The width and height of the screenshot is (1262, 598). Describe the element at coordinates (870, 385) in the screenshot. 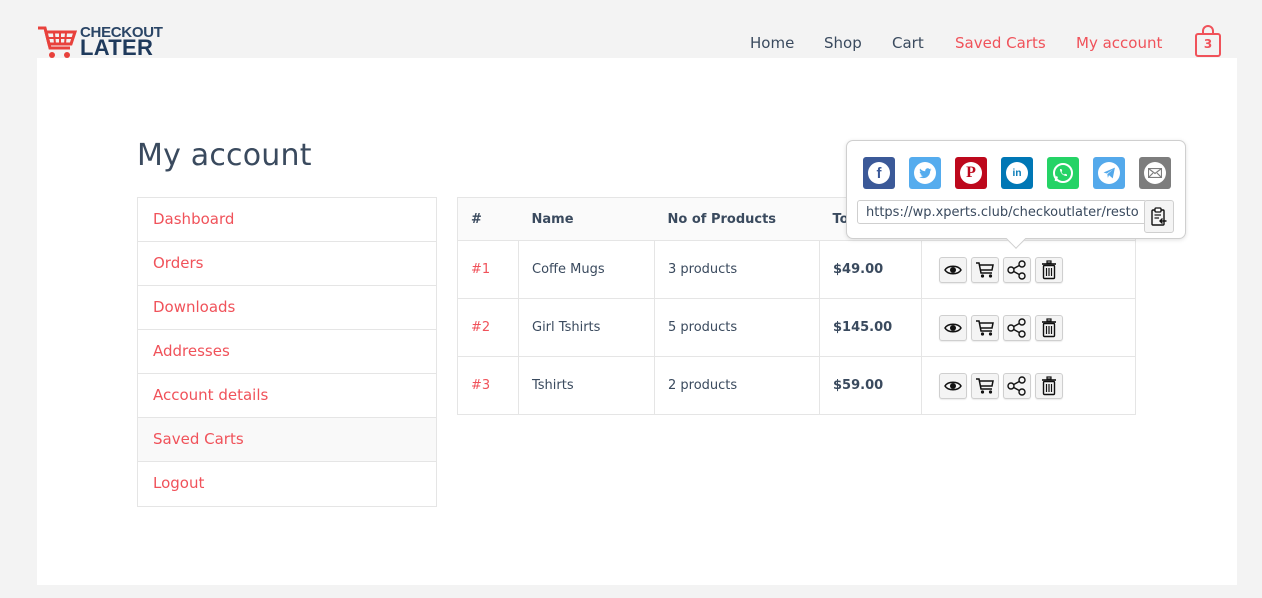

I see `cart-total: $59.00` at that location.